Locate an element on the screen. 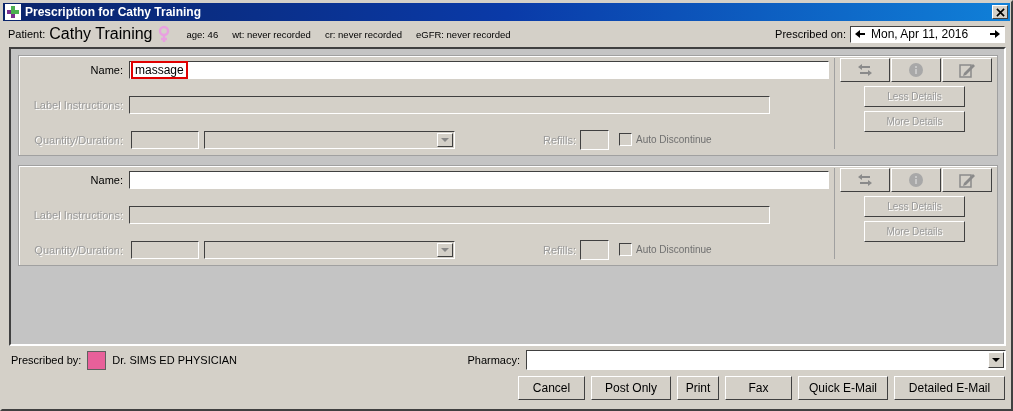 This screenshot has height=411, width=1013. patient-info: age: 46 is located at coordinates (202, 34).